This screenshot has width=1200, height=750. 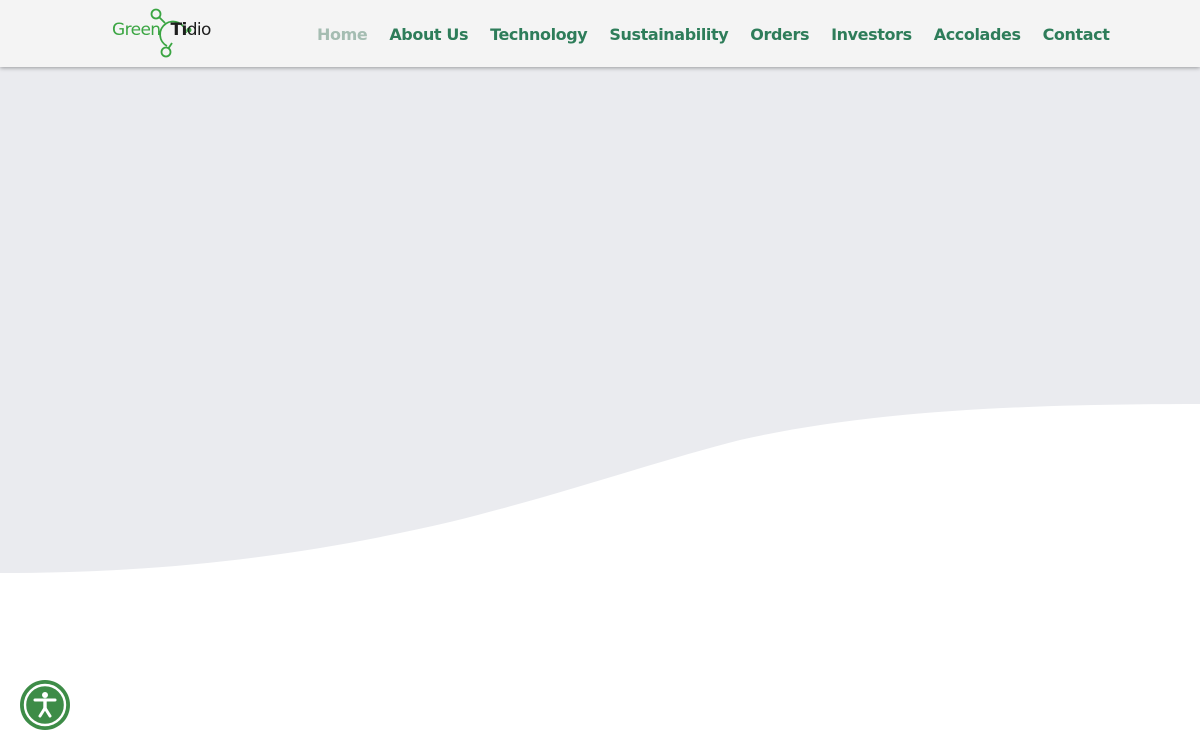 I want to click on nav-item-home: Home, so click(x=342, y=34).